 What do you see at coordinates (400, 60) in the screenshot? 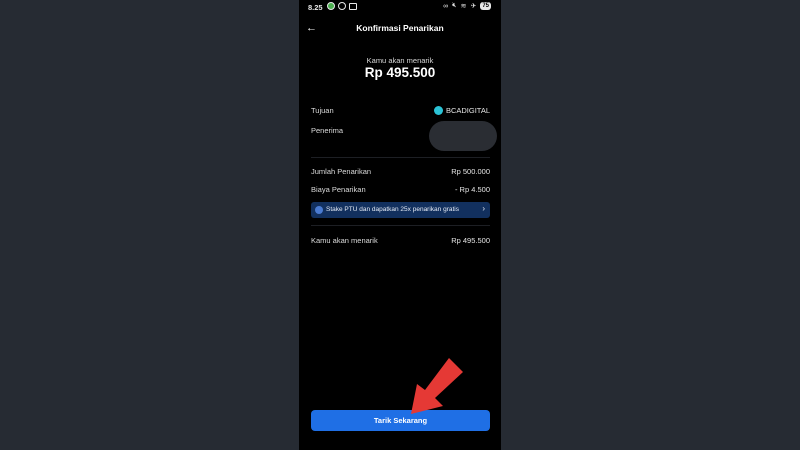
I see `amount-label: Kamu akan menarik` at bounding box center [400, 60].